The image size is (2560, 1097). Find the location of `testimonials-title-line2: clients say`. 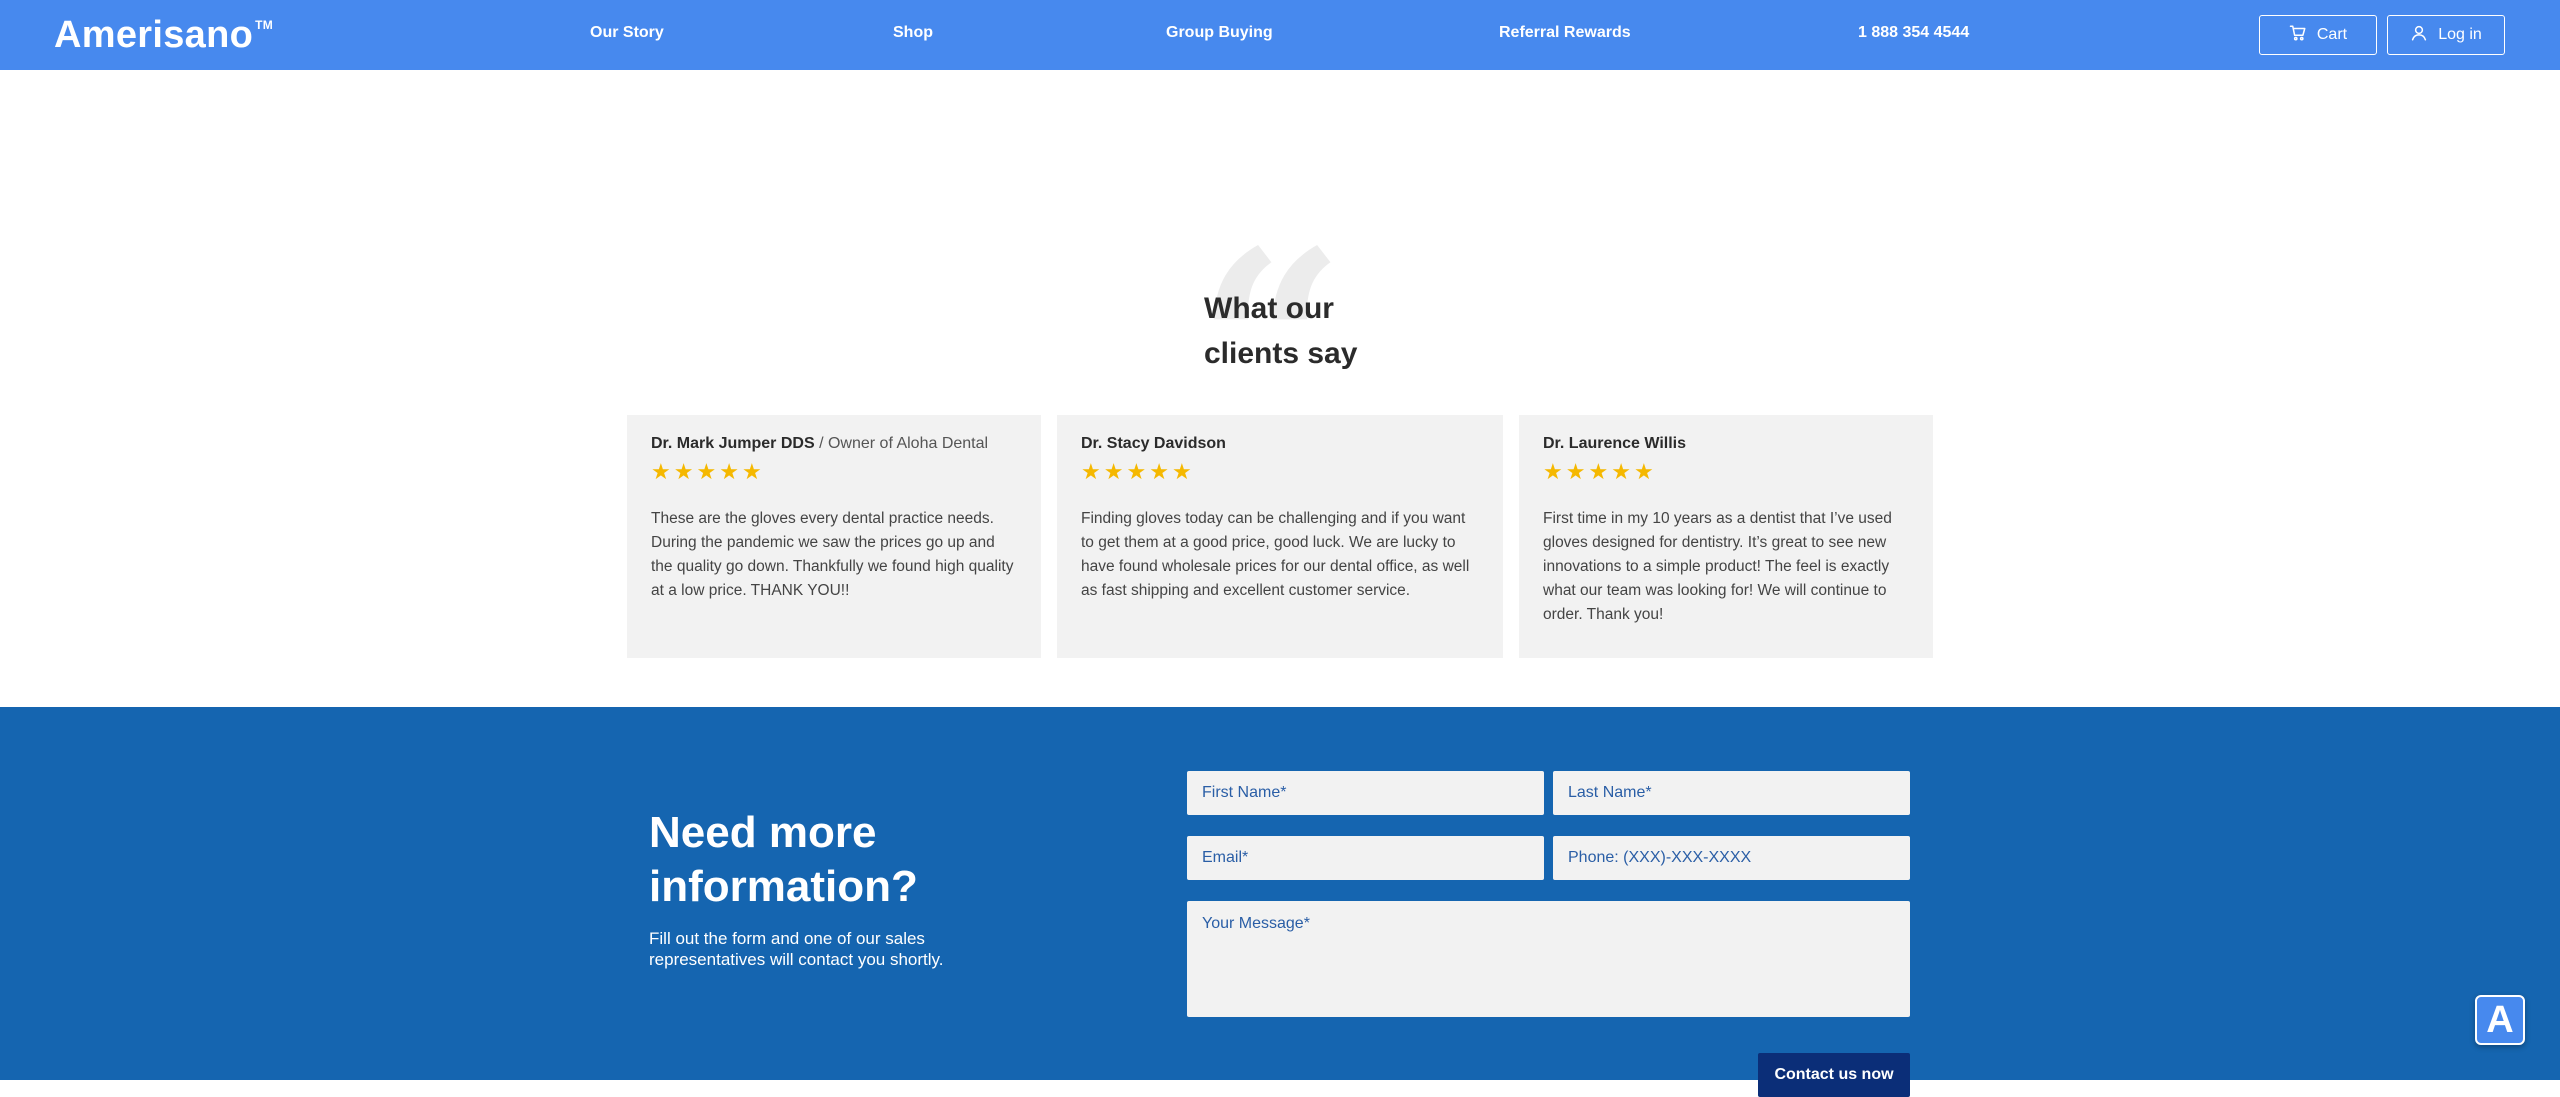

testimonials-title-line2: clients say is located at coordinates (1281, 353).